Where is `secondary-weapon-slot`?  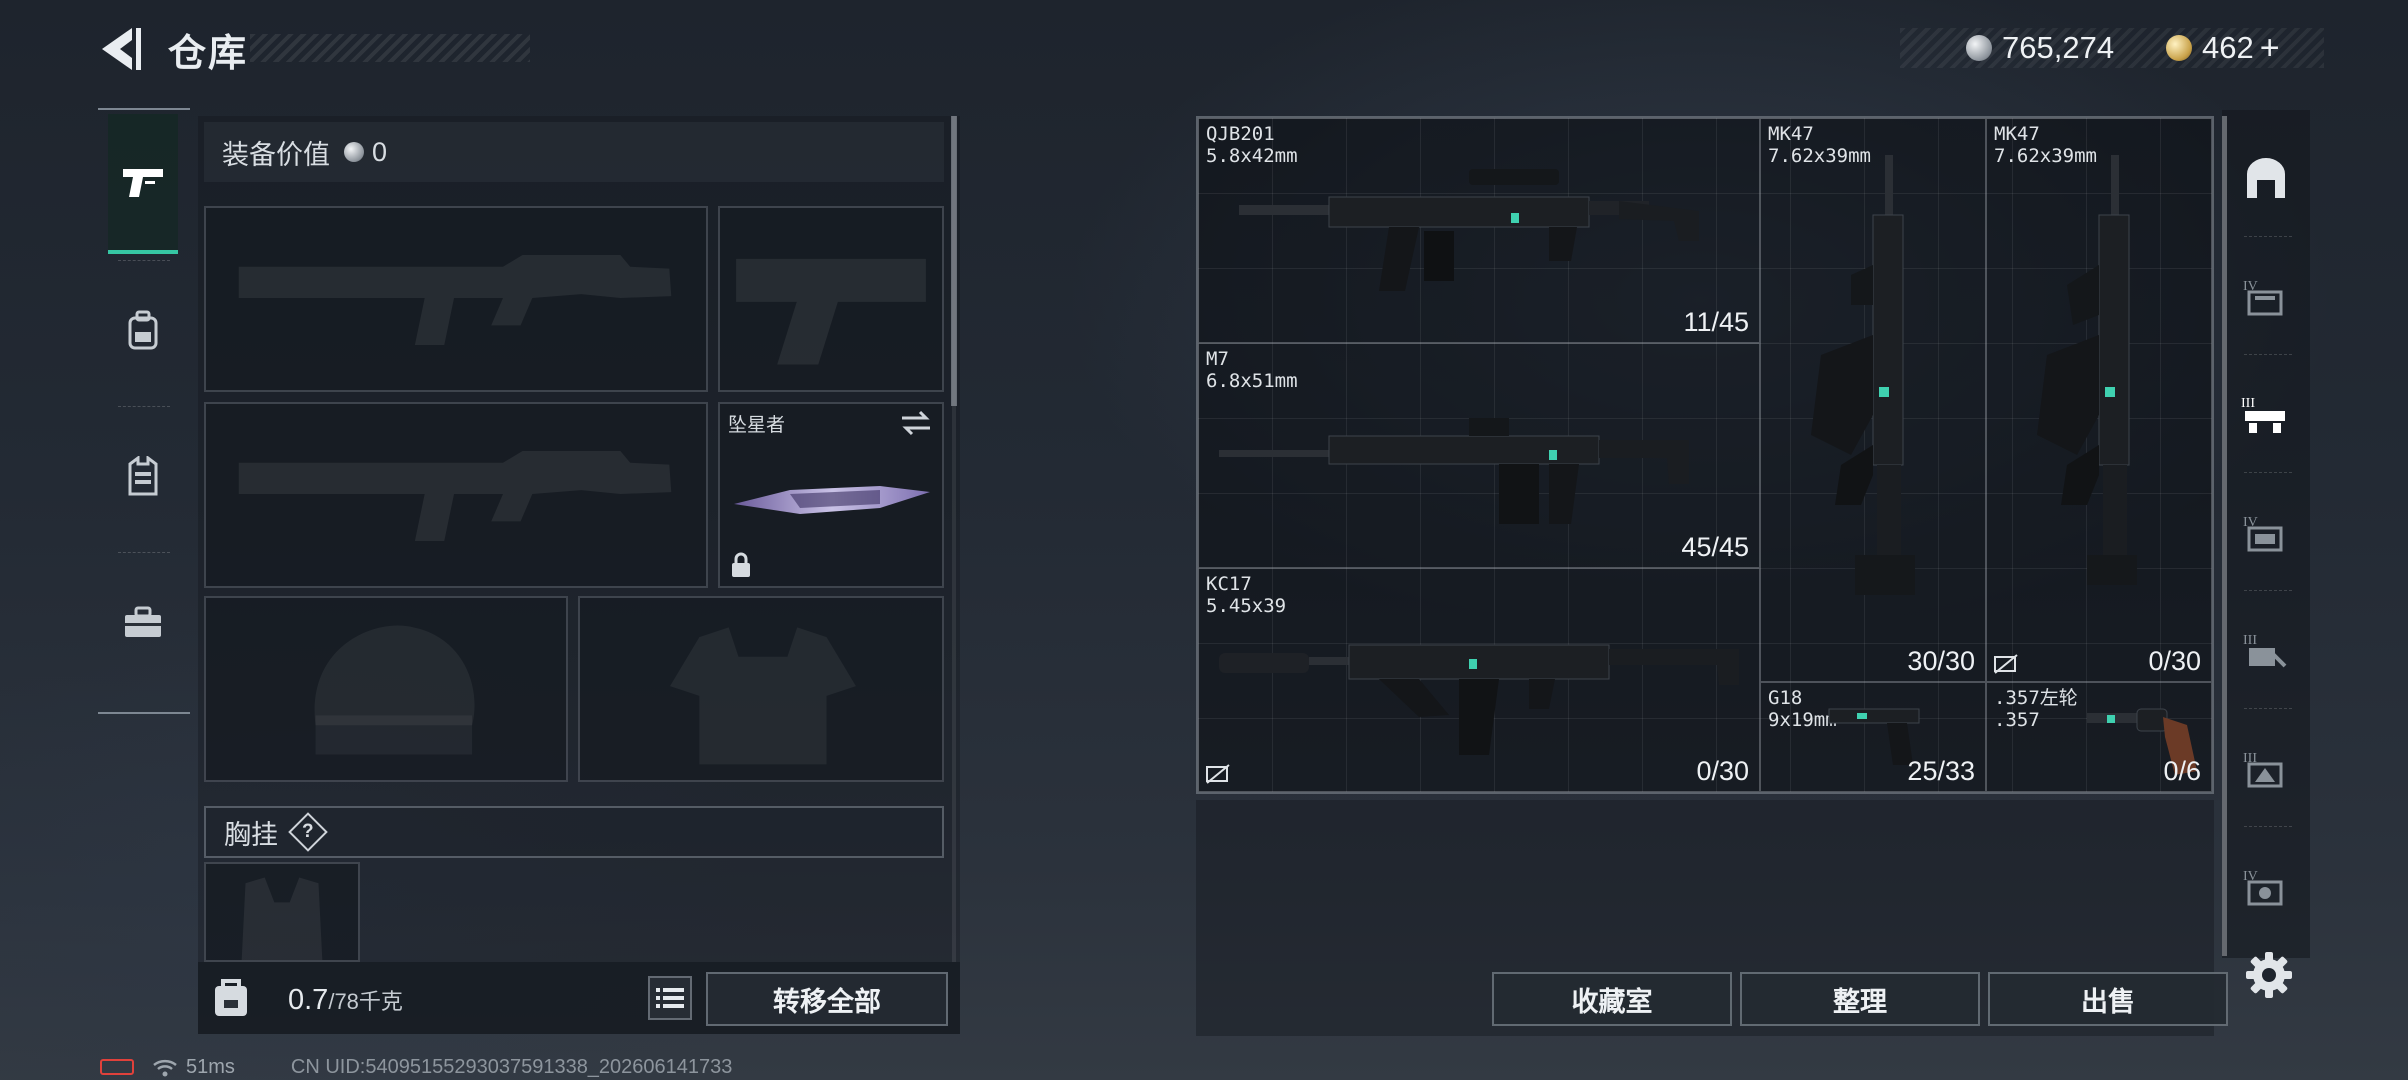 secondary-weapon-slot is located at coordinates (456, 495).